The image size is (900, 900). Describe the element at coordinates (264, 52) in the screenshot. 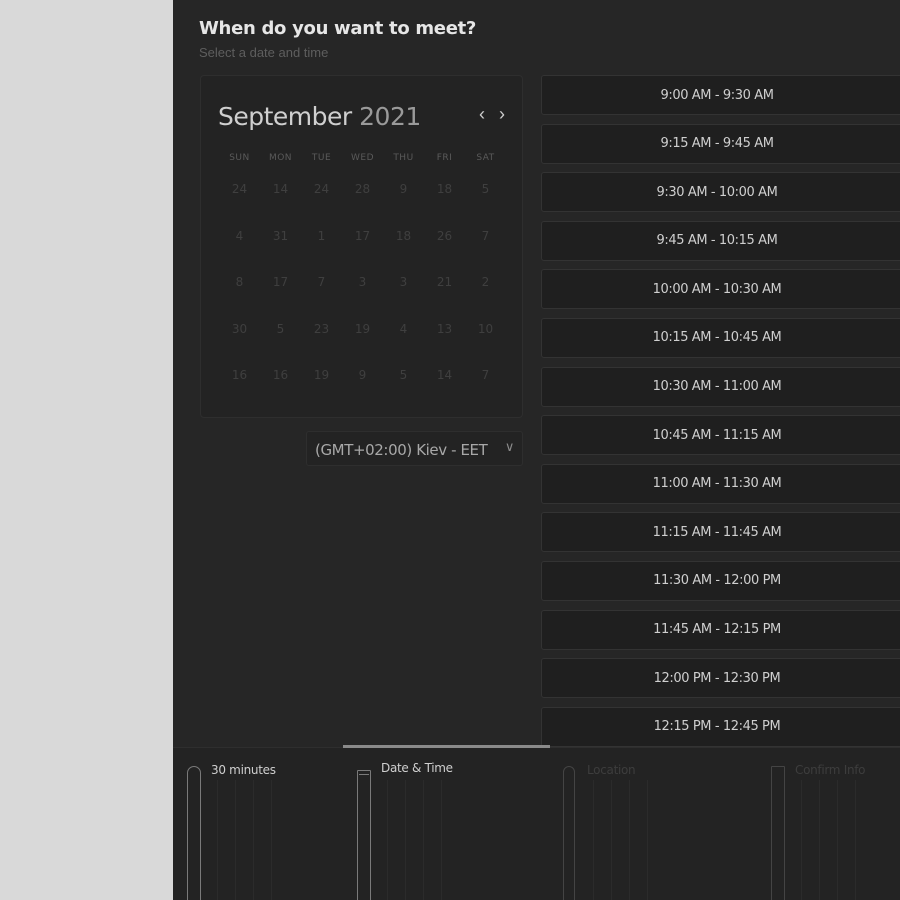

I see `page-subtitle: Select a date and time` at that location.